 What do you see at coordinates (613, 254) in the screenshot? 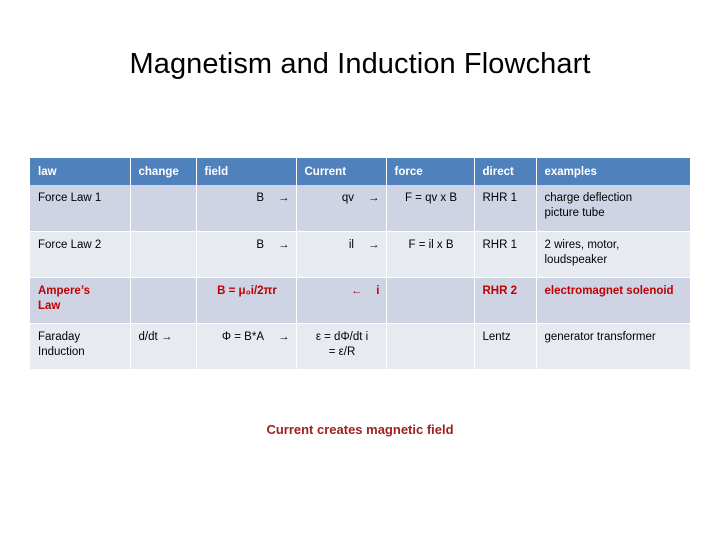
I see `cell-examples: 2 wires, motor, loudspeaker` at bounding box center [613, 254].